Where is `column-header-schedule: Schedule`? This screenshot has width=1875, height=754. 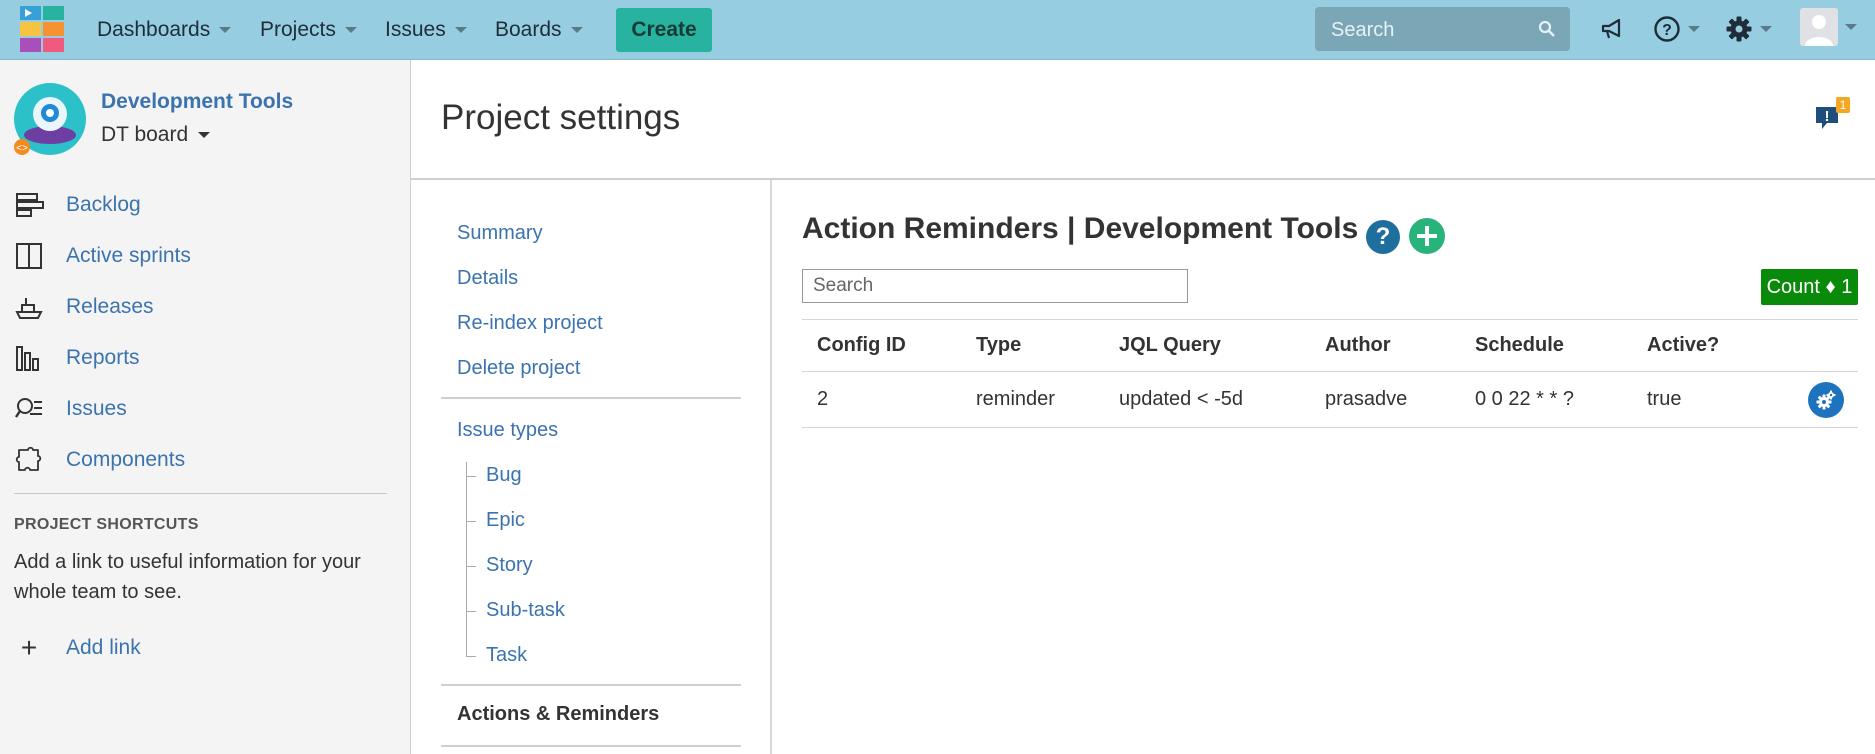 column-header-schedule: Schedule is located at coordinates (1546, 345).